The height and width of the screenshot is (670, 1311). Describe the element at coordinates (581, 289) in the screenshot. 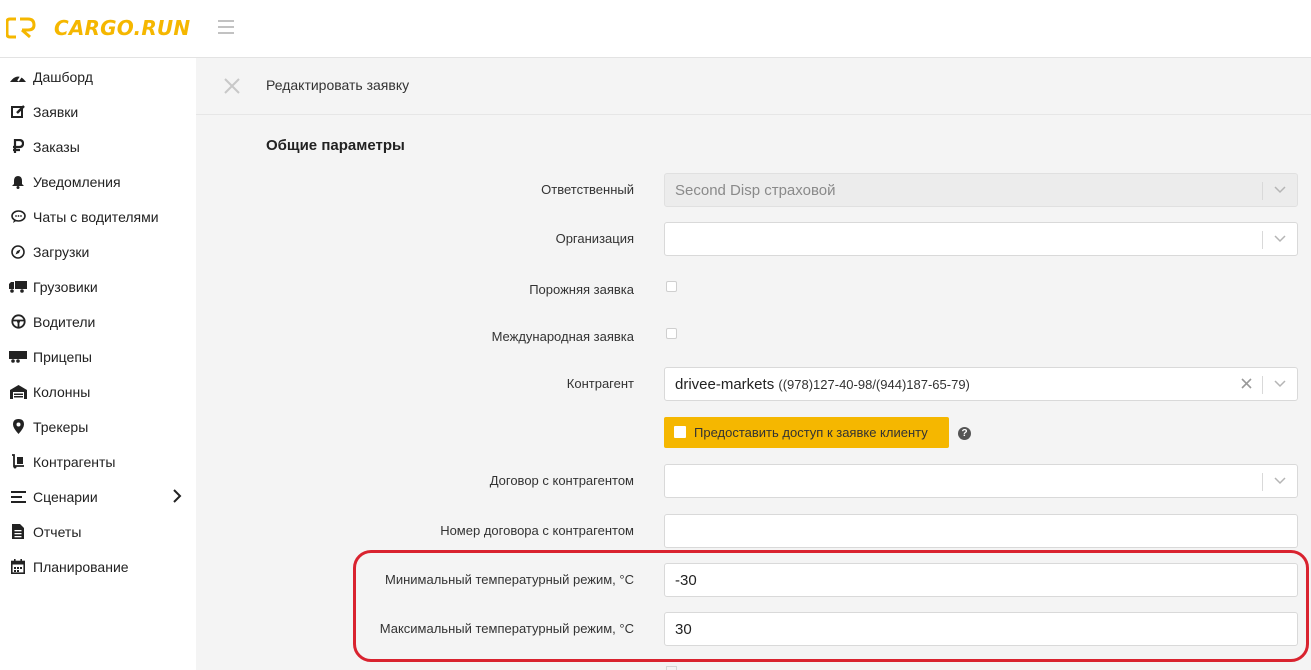

I see `empty-request-label: Порожняя заявка` at that location.